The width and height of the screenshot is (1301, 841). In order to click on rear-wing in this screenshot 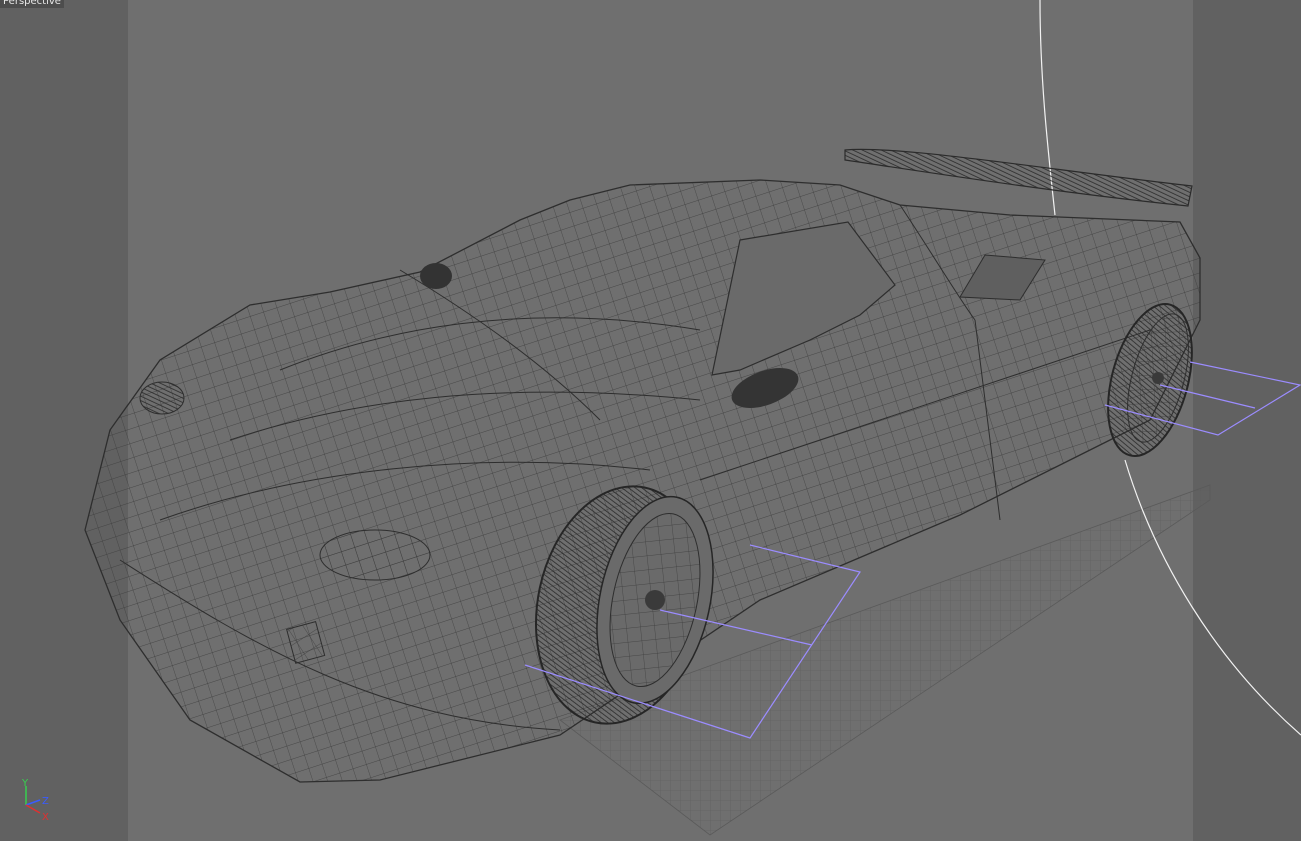, I will do `click(1018, 177)`.